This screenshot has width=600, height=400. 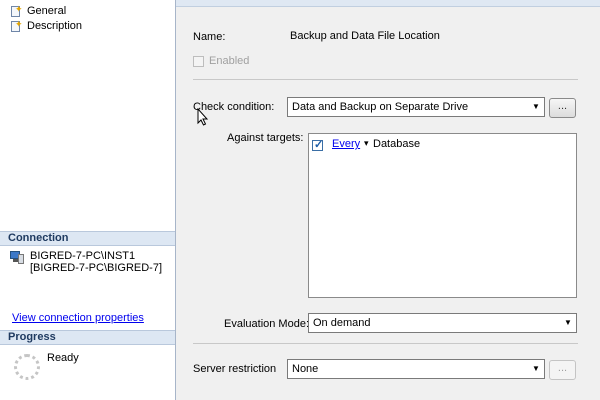 What do you see at coordinates (388, 3) in the screenshot?
I see `toolbar` at bounding box center [388, 3].